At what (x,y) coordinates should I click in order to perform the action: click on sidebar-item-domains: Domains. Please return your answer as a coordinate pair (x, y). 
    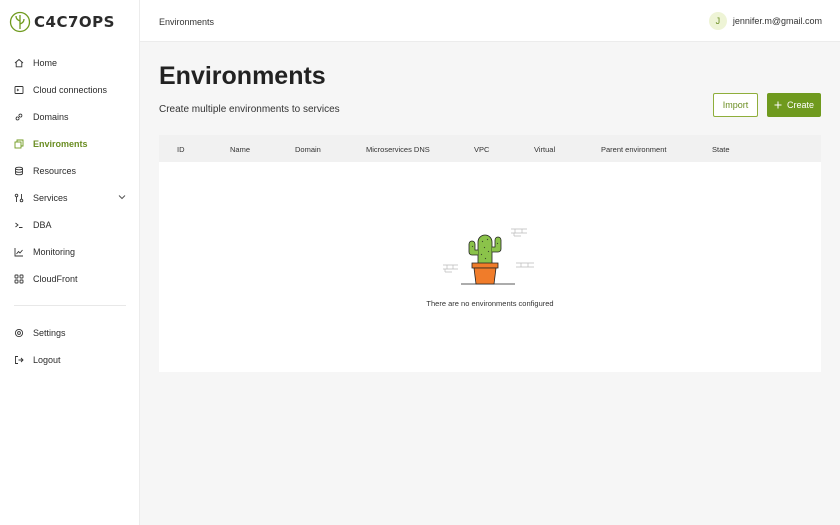
    Looking at the image, I should click on (70, 116).